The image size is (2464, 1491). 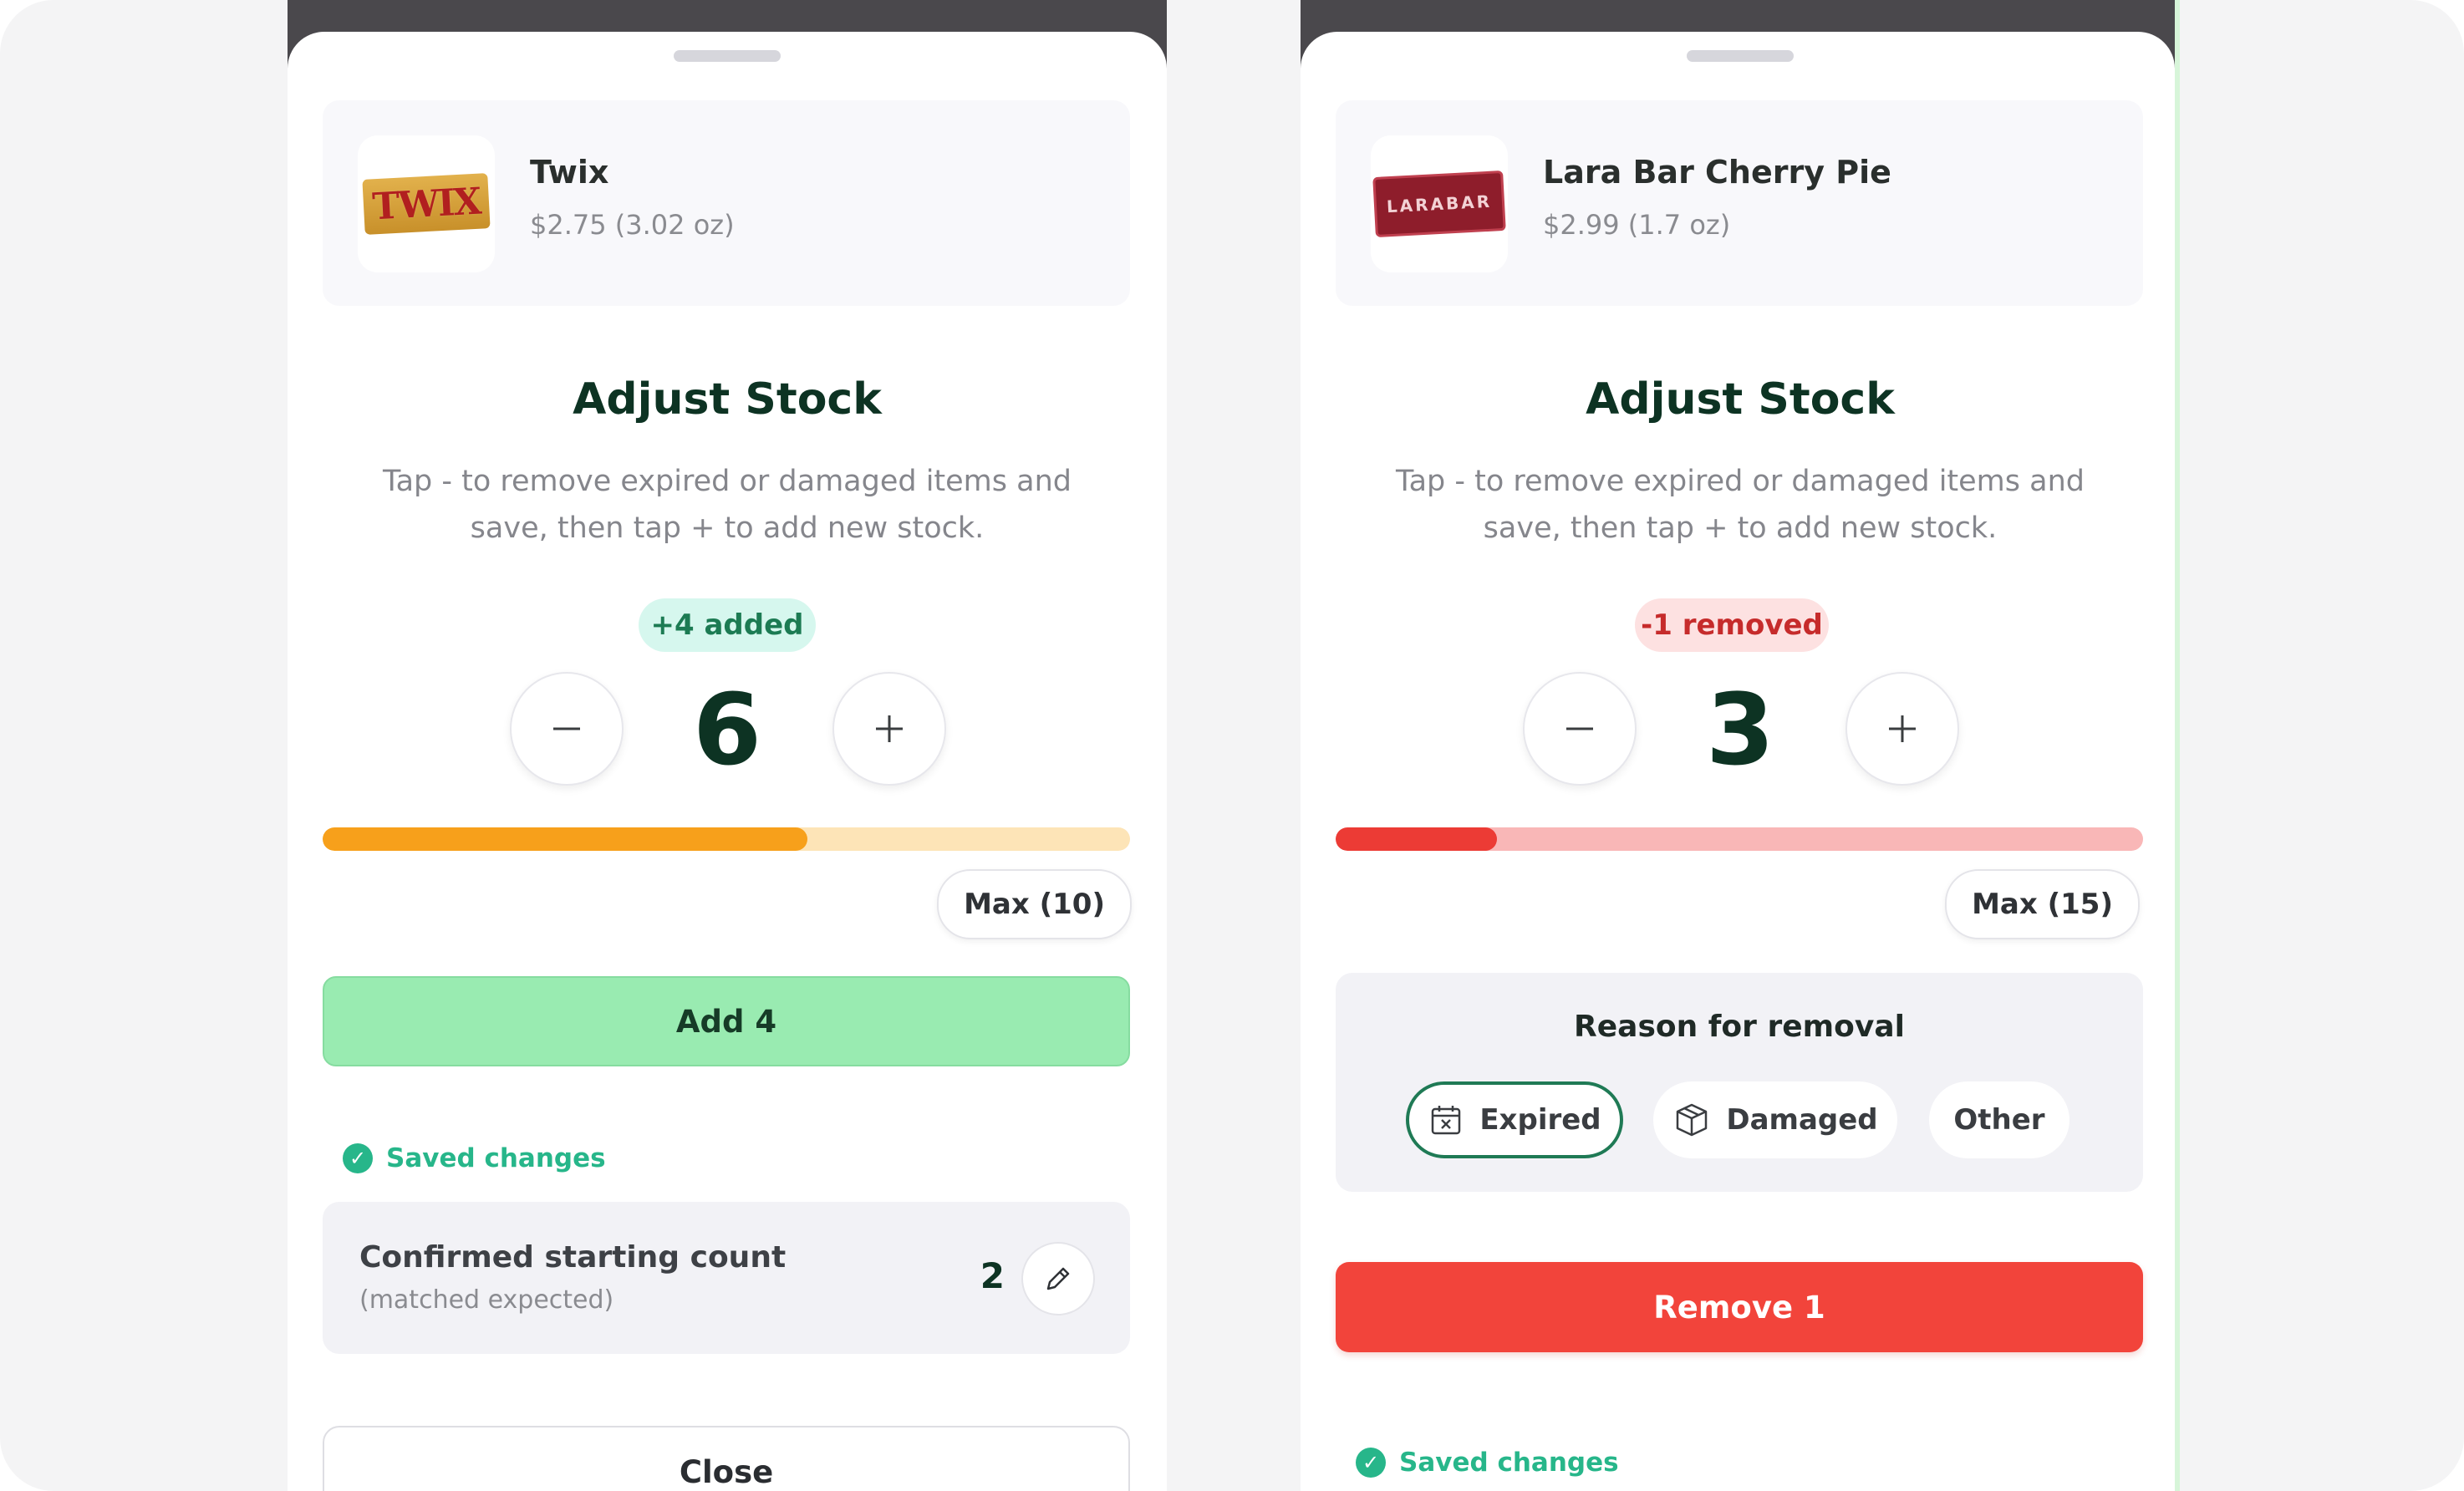 I want to click on confirmed-count-value: 2, so click(x=992, y=1275).